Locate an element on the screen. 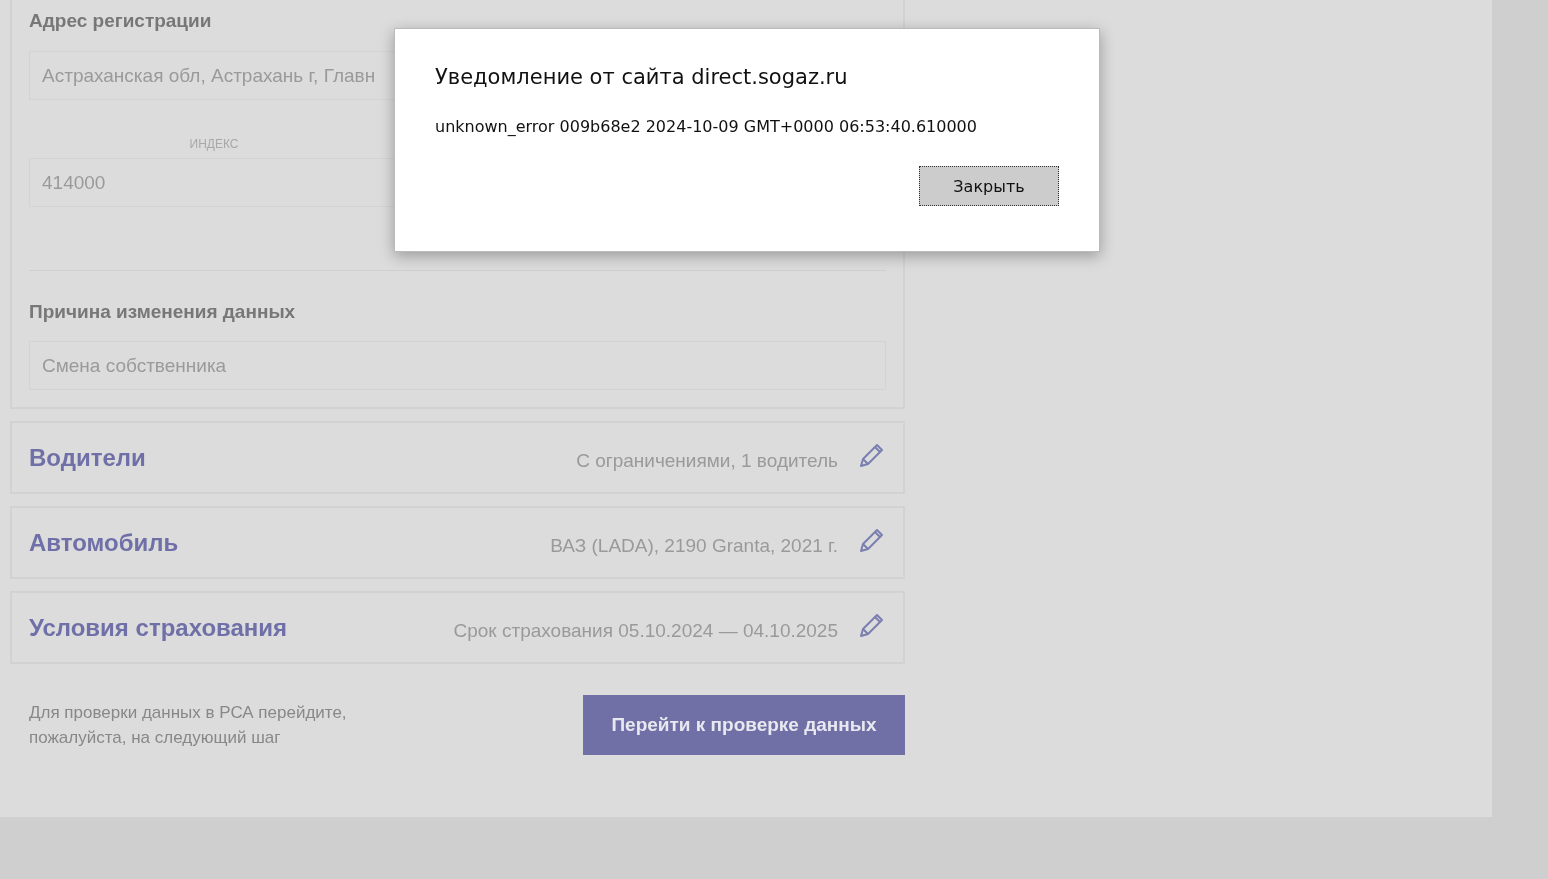 This screenshot has width=1548, height=879. hint-text: Для проверки данных в РСА перейдите, пожалуйста, на следующий шаг is located at coordinates (188, 725).